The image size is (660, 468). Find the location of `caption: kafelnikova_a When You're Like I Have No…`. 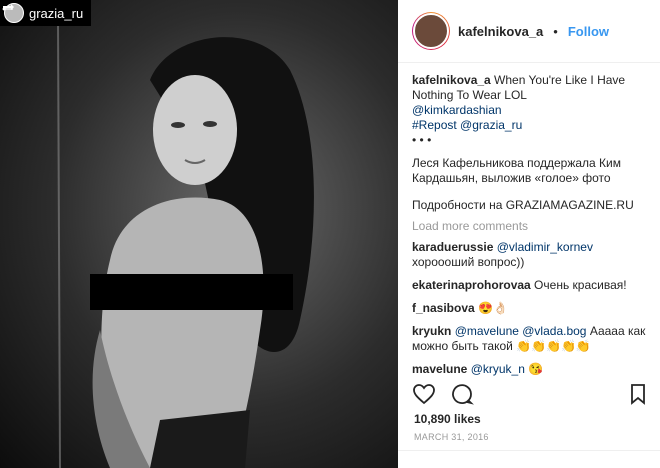

caption: kafelnikova_a When You're Like I Have No… is located at coordinates (529, 110).